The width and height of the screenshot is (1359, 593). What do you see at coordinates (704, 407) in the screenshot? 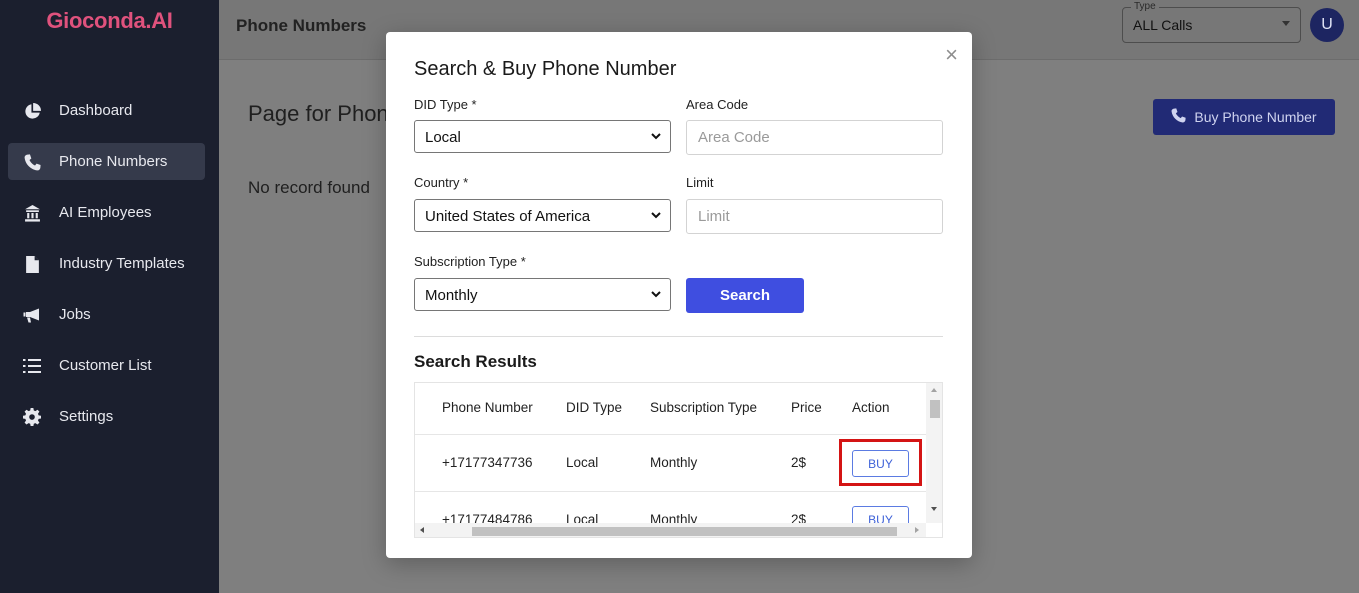
I see `column-header-subscription-type: Subscription Type` at bounding box center [704, 407].